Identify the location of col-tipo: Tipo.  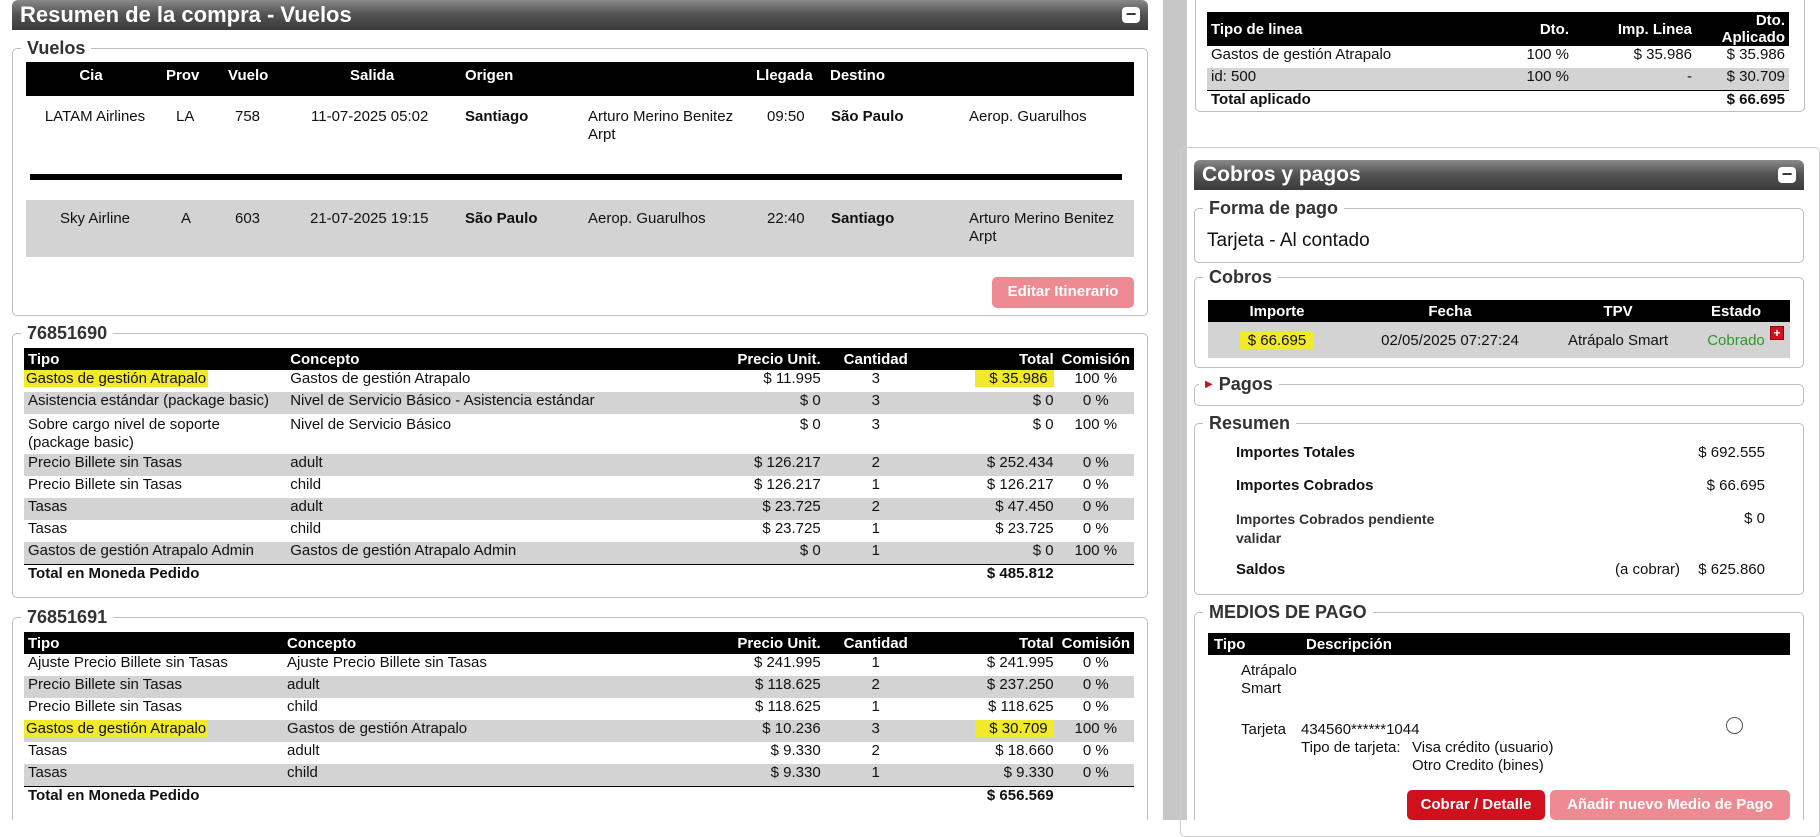
(155, 359).